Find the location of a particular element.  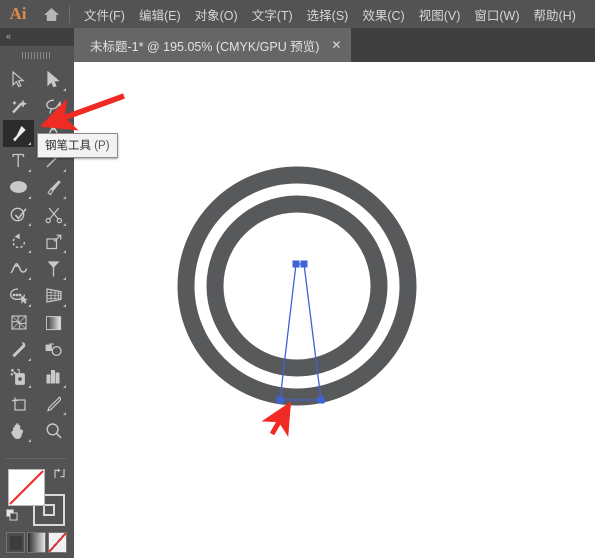

rotate-tool is located at coordinates (18, 241).